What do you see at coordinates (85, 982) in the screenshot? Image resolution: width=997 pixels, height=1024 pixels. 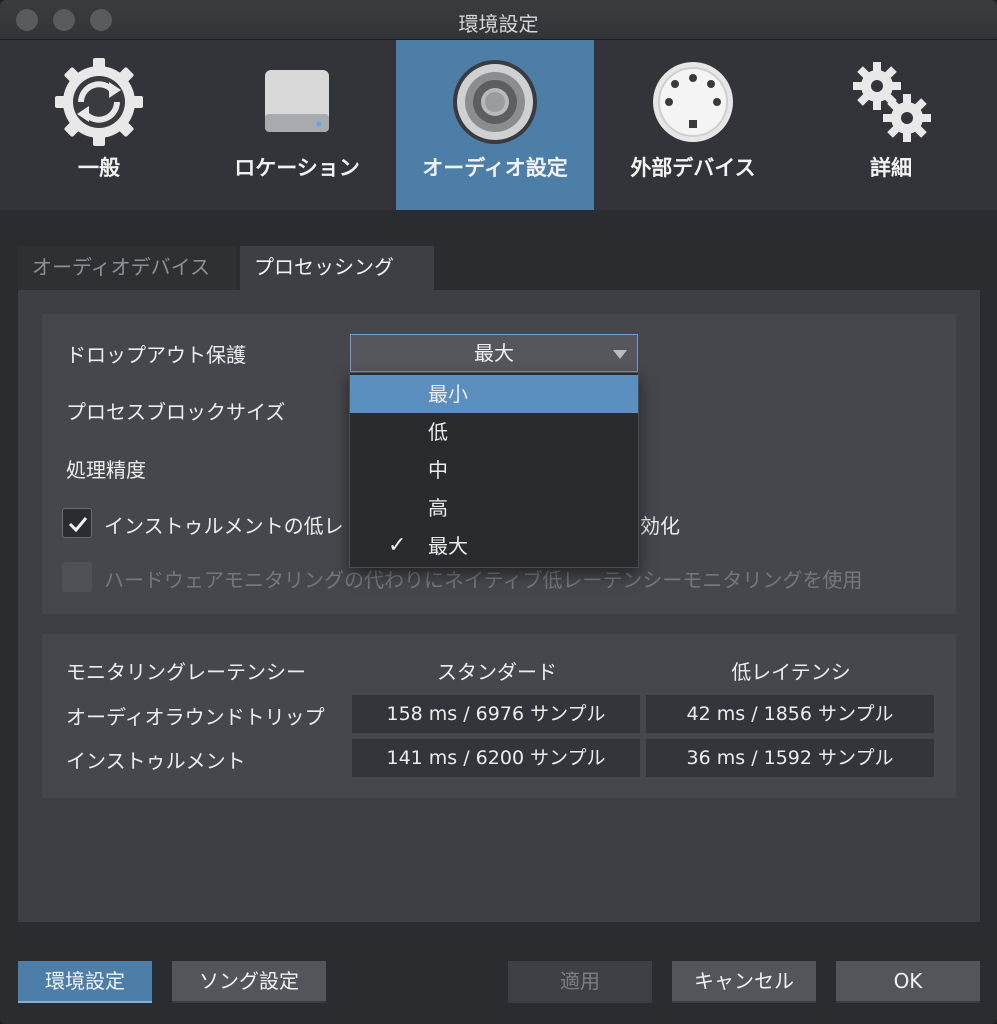 I see `preferences-button: 環境設定` at bounding box center [85, 982].